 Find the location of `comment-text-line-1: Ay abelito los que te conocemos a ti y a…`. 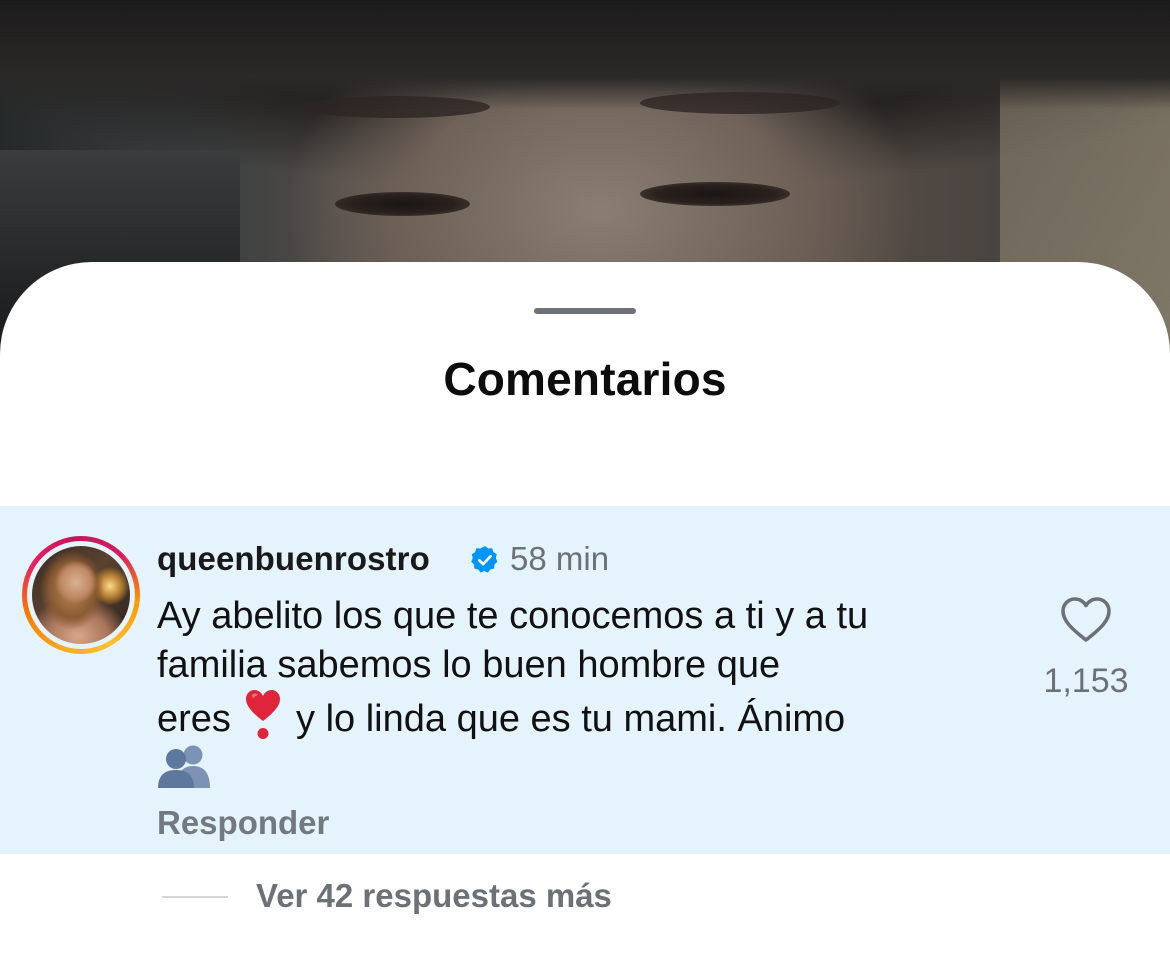

comment-text-line-1: Ay abelito los que te conocemos a ti y a… is located at coordinates (513, 616).